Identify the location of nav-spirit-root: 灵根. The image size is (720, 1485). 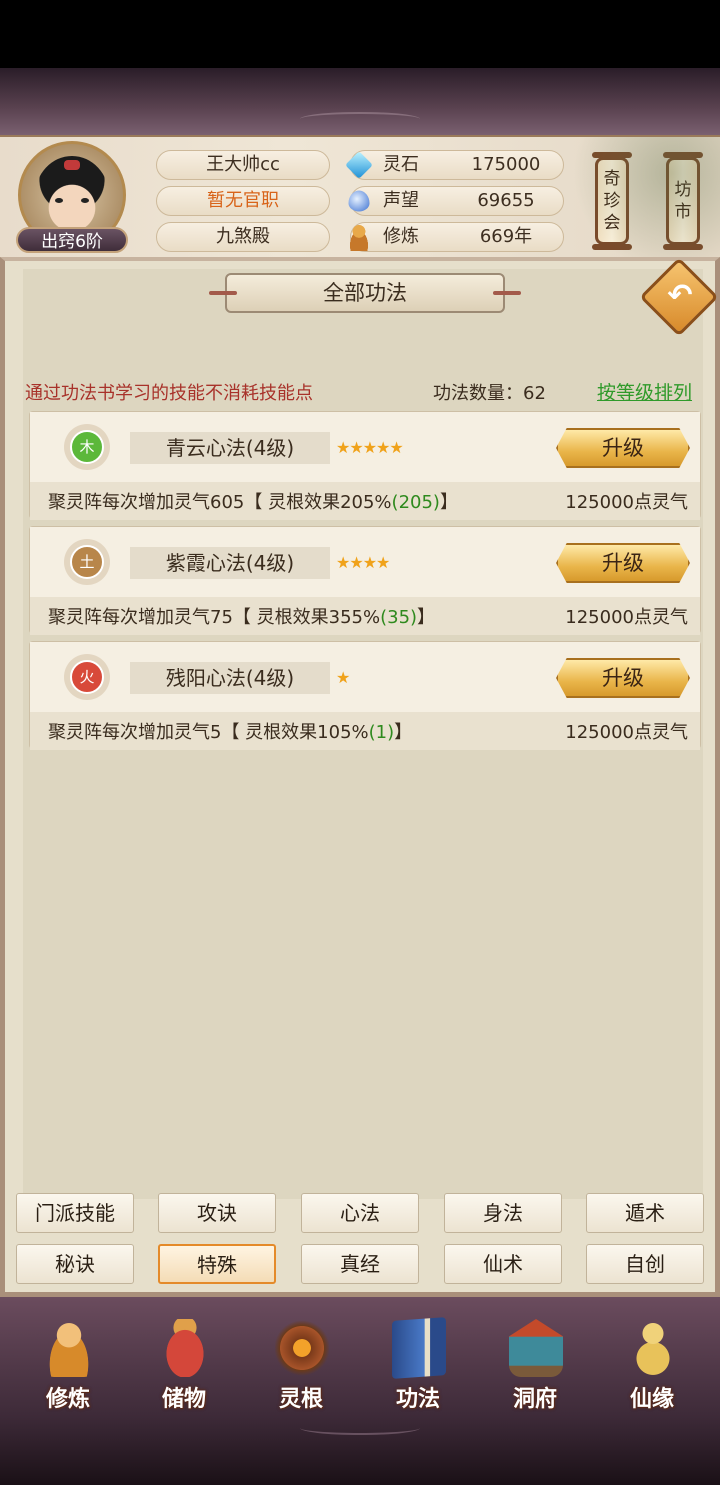
(301, 1365).